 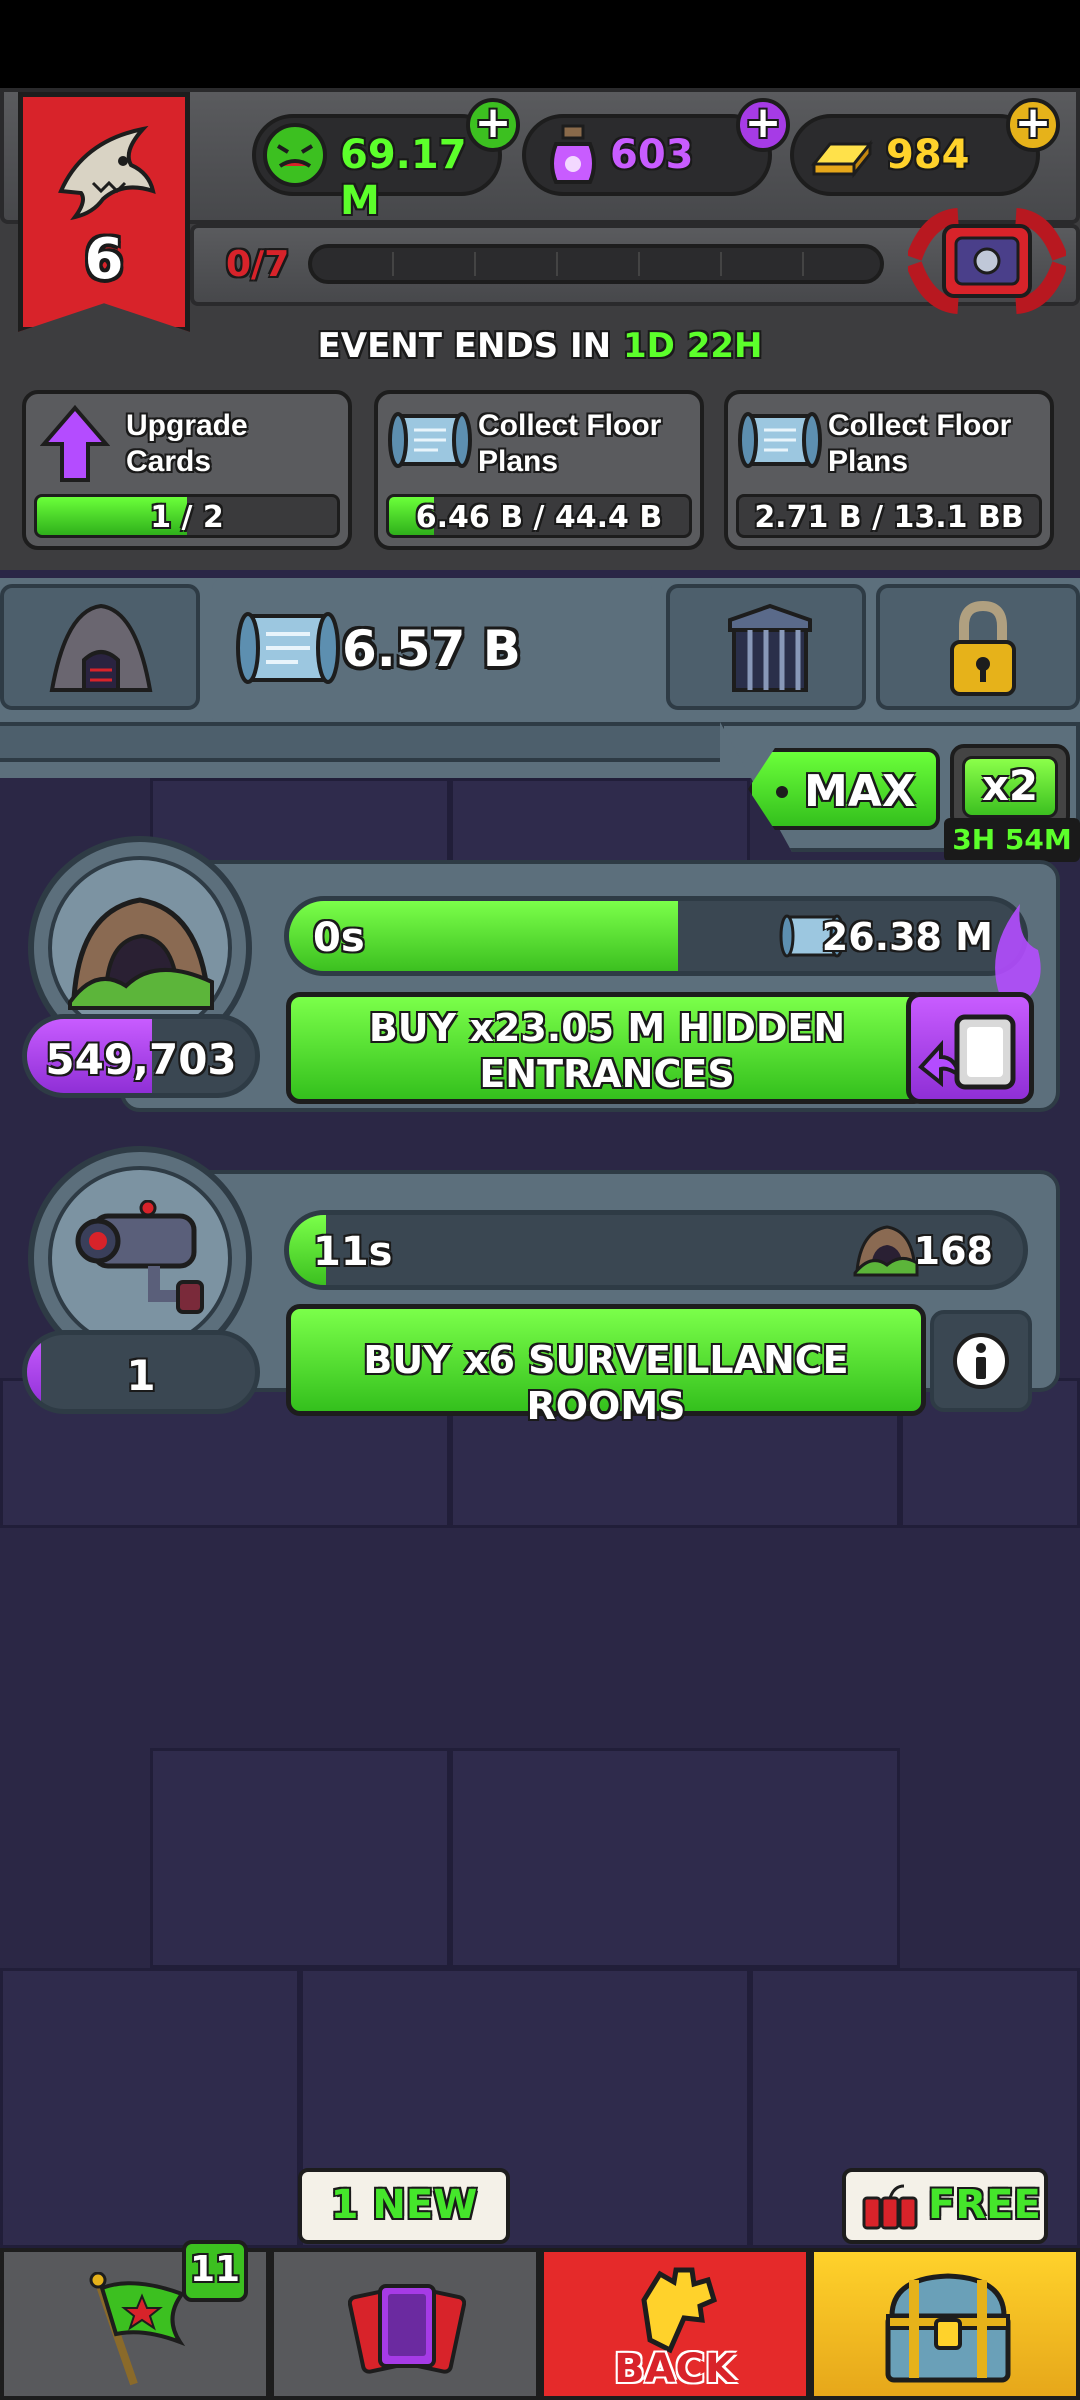 I want to click on tab-locked, so click(x=978, y=647).